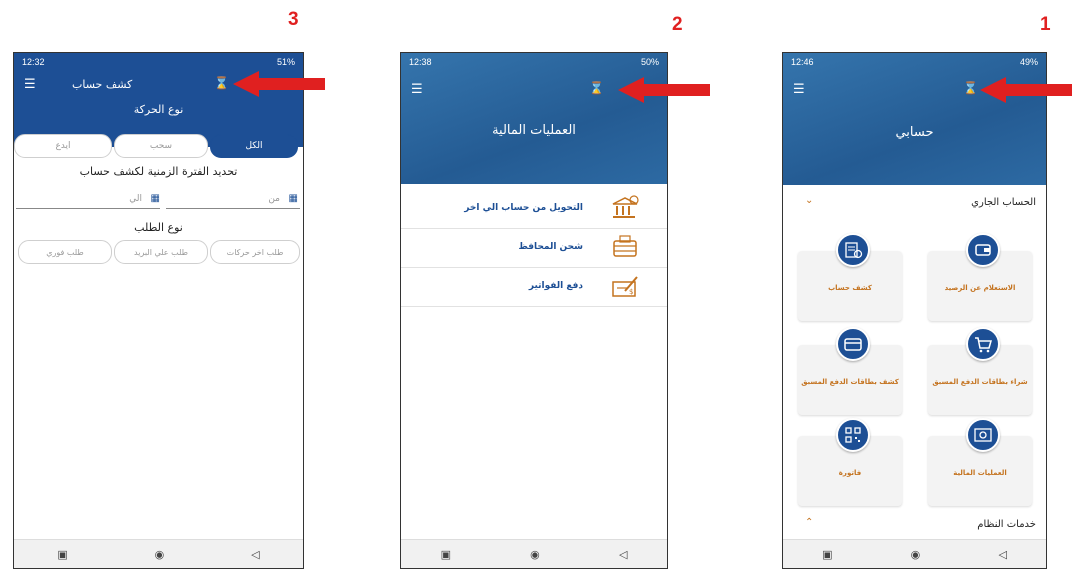 This screenshot has width=1079, height=569. Describe the element at coordinates (853, 250) in the screenshot. I see `statement-icon` at that location.